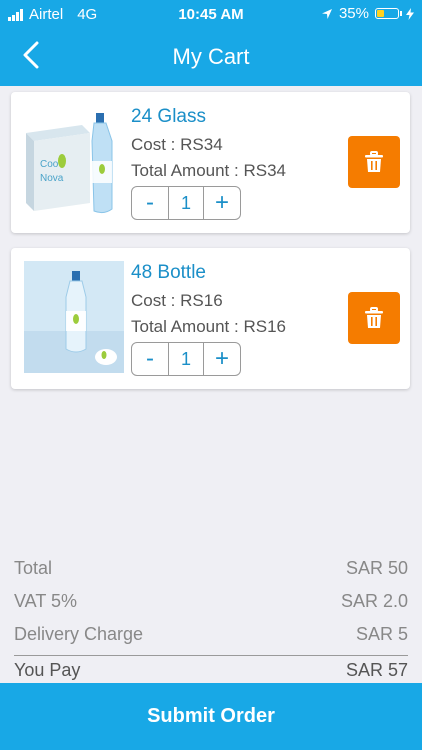  Describe the element at coordinates (79, 634) in the screenshot. I see `delivery-label: Delivery Charge` at that location.